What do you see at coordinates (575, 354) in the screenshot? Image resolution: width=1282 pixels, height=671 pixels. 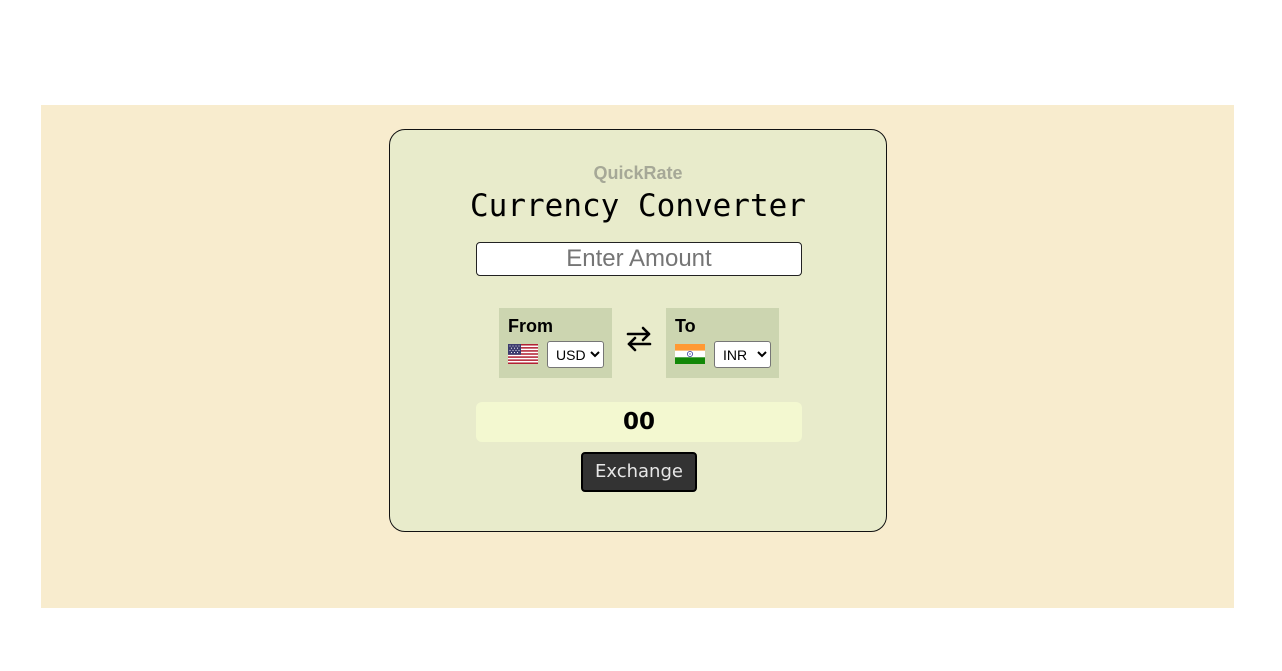 I see `from-currency-select: USD` at bounding box center [575, 354].